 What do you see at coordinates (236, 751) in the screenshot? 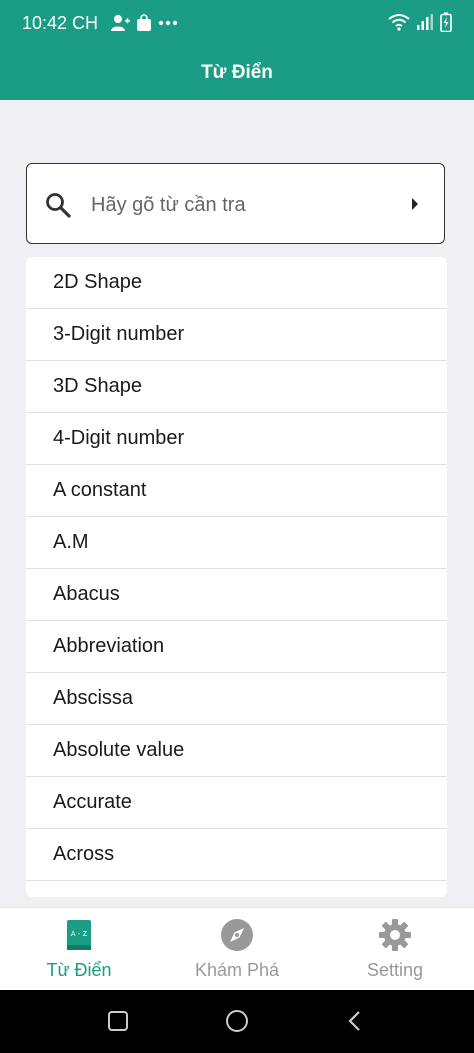
I see `list-item: Absolute value` at bounding box center [236, 751].